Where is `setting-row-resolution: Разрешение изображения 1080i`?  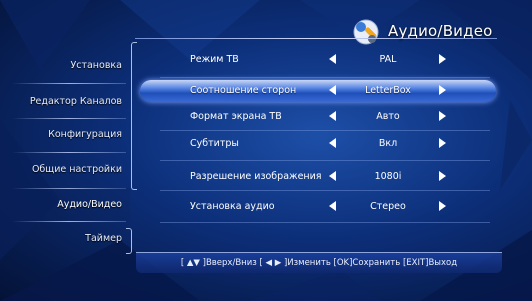 setting-row-resolution: Разрешение изображения 1080i is located at coordinates (318, 177).